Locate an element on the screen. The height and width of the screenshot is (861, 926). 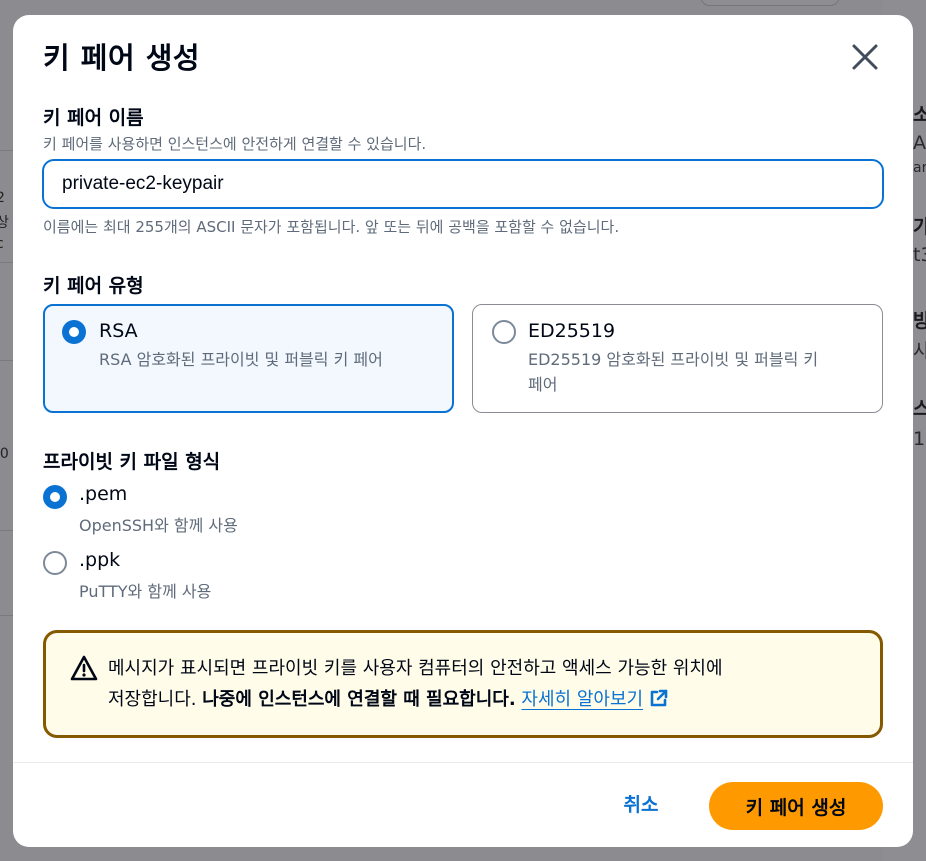
alert-line2: 저장합니다. 나중에 인스턴스에 연결할 때 필요합니다. 자세히 알아보기 is located at coordinates (488, 699).